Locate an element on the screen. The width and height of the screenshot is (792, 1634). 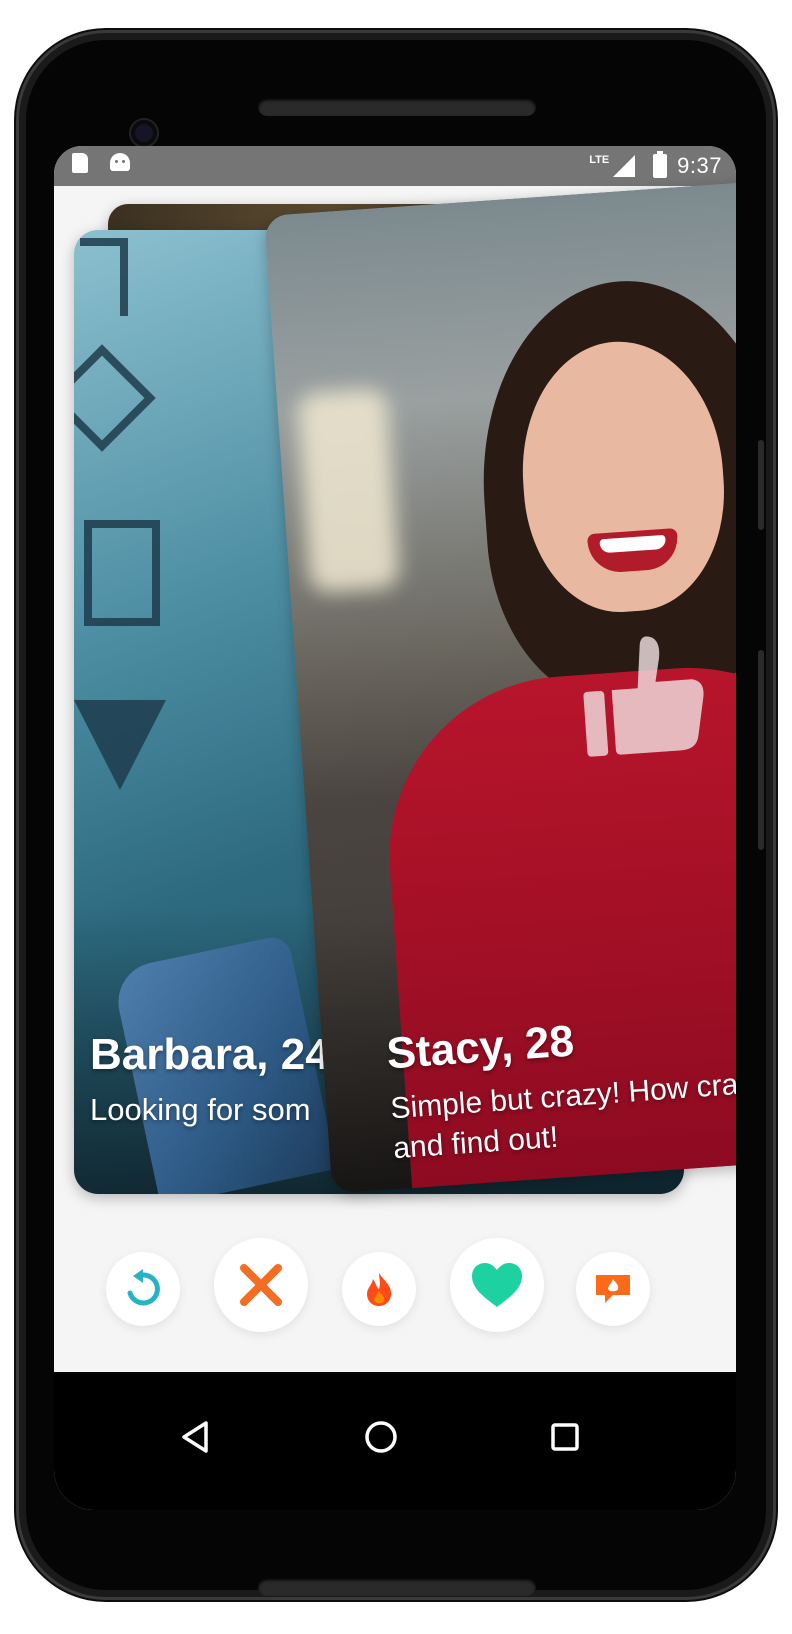
rewind-icon is located at coordinates (143, 1287).